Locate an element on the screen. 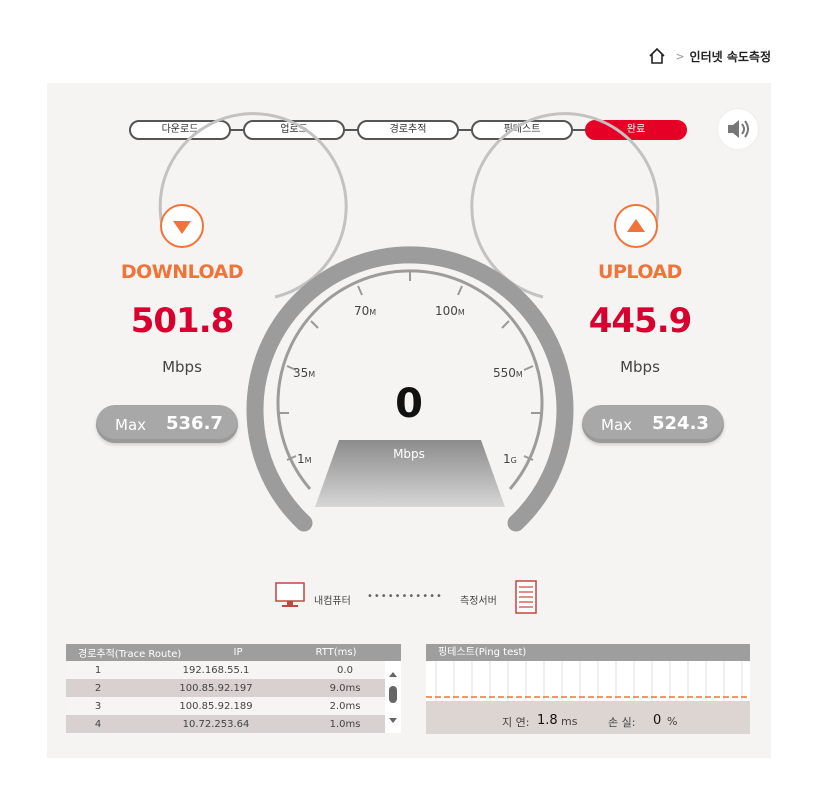 The width and height of the screenshot is (817, 795). server-icon is located at coordinates (526, 597).